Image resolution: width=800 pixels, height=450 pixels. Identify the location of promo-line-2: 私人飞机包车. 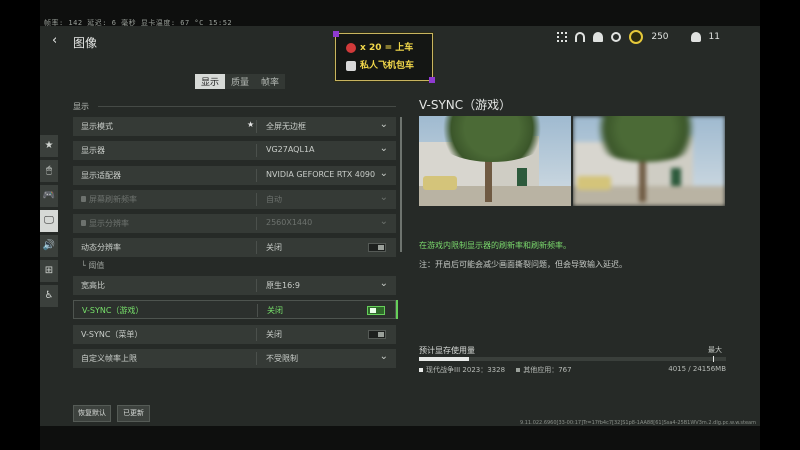
(380, 64).